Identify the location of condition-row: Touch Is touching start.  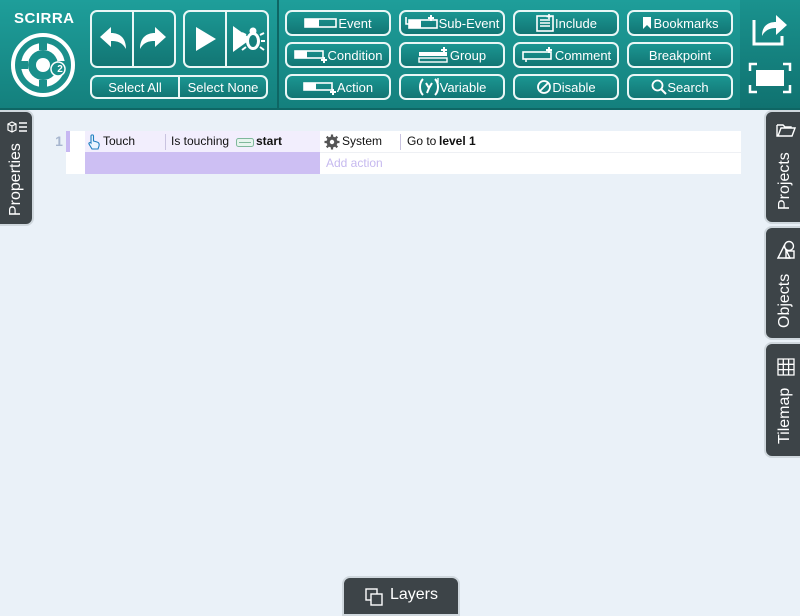
(202, 142).